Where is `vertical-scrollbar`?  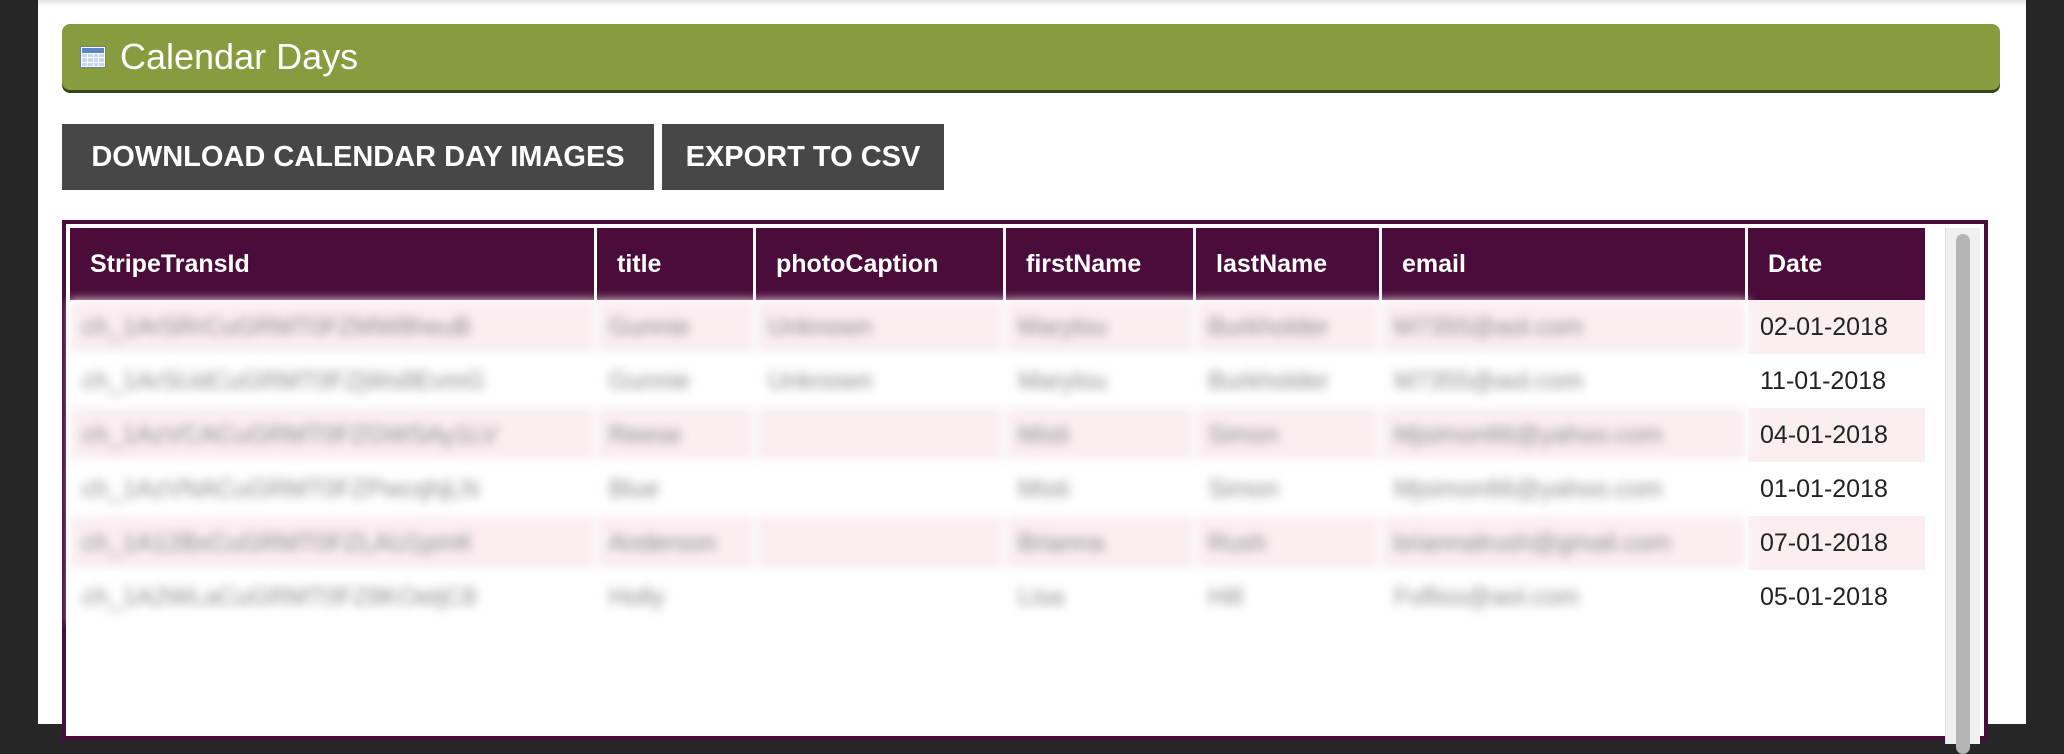 vertical-scrollbar is located at coordinates (1962, 491).